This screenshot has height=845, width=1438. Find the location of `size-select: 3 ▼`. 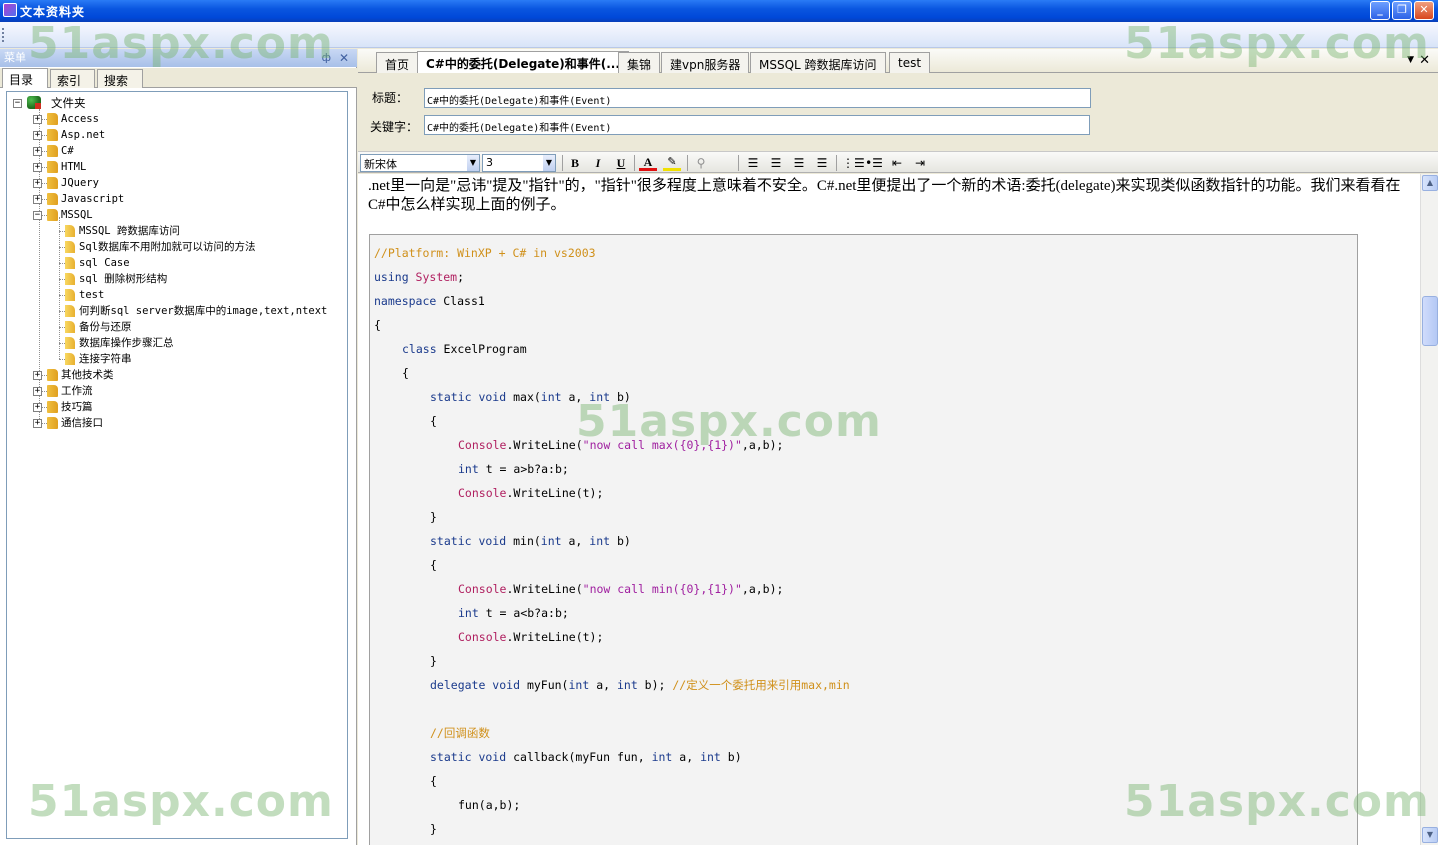

size-select: 3 ▼ is located at coordinates (519, 163).